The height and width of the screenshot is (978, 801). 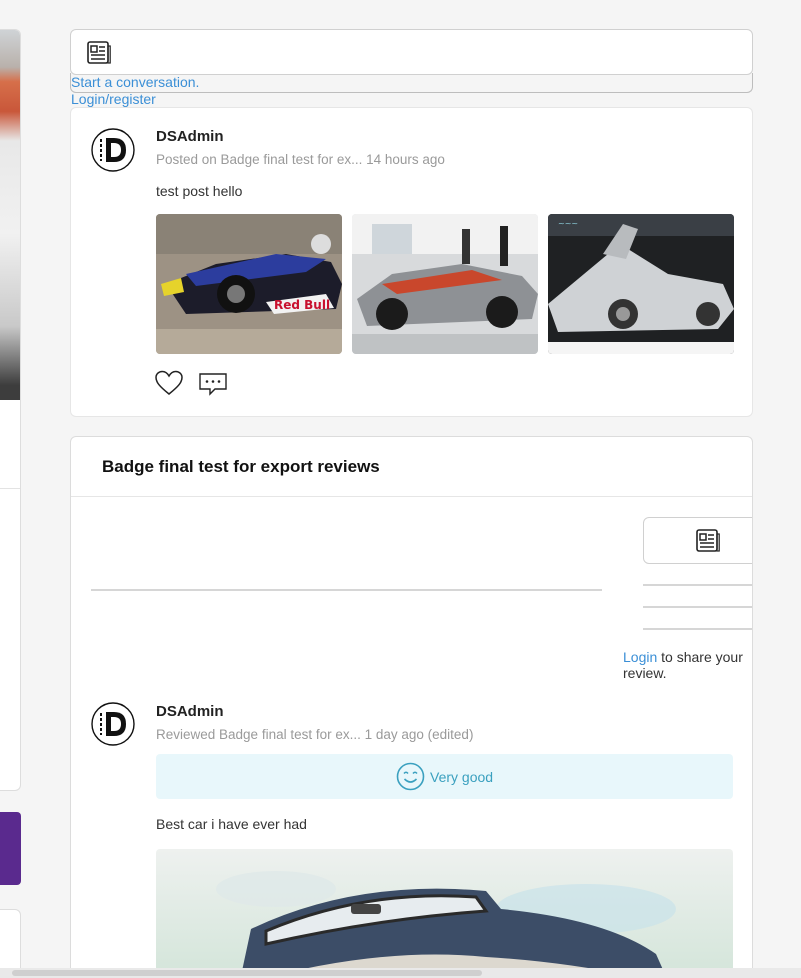 What do you see at coordinates (135, 82) in the screenshot?
I see `start-conversation-link: Start a conversation.` at bounding box center [135, 82].